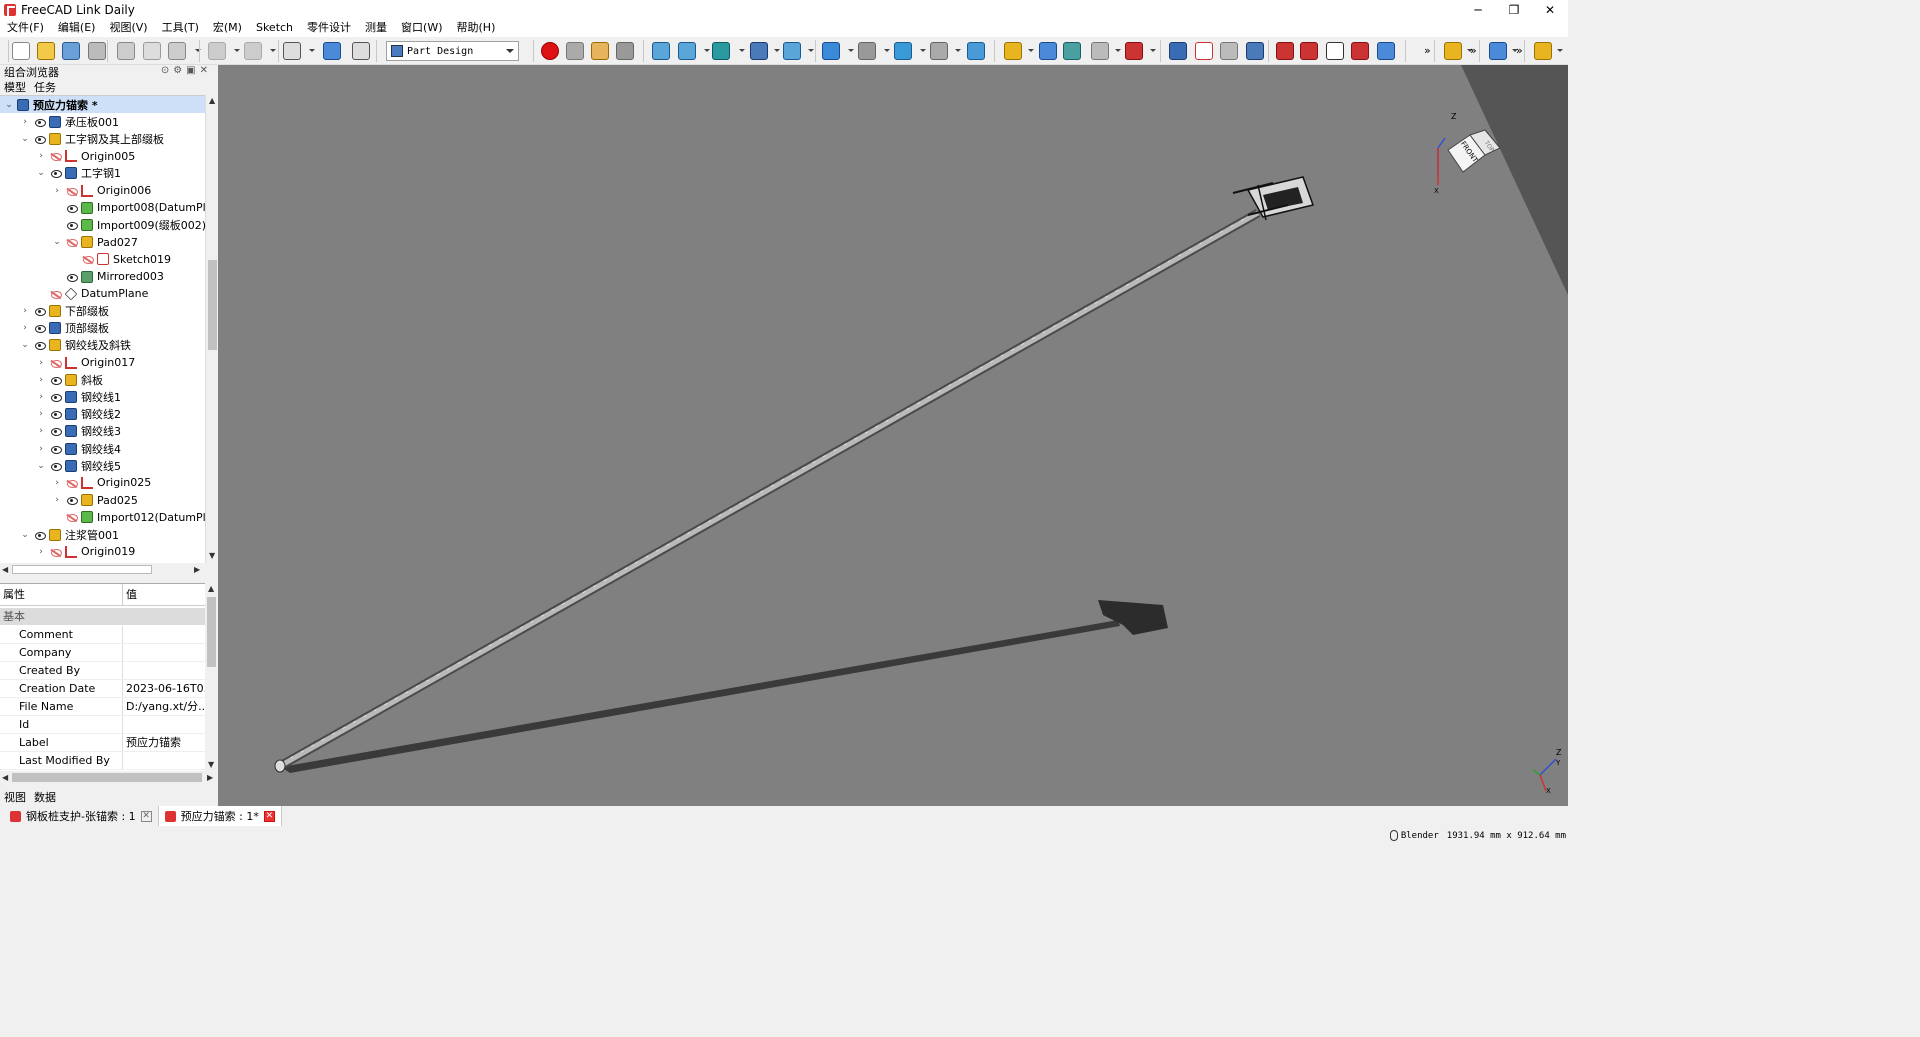 This screenshot has width=1920, height=1037. Describe the element at coordinates (1134, 51) in the screenshot. I see `coordinate-system-icon` at that location.